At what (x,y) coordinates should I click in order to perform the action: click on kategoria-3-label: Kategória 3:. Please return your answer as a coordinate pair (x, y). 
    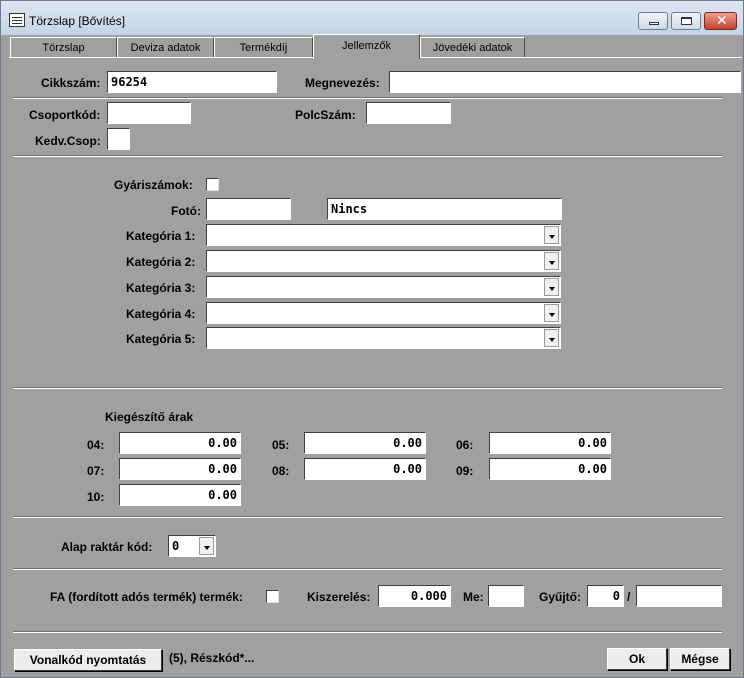
    Looking at the image, I should click on (161, 288).